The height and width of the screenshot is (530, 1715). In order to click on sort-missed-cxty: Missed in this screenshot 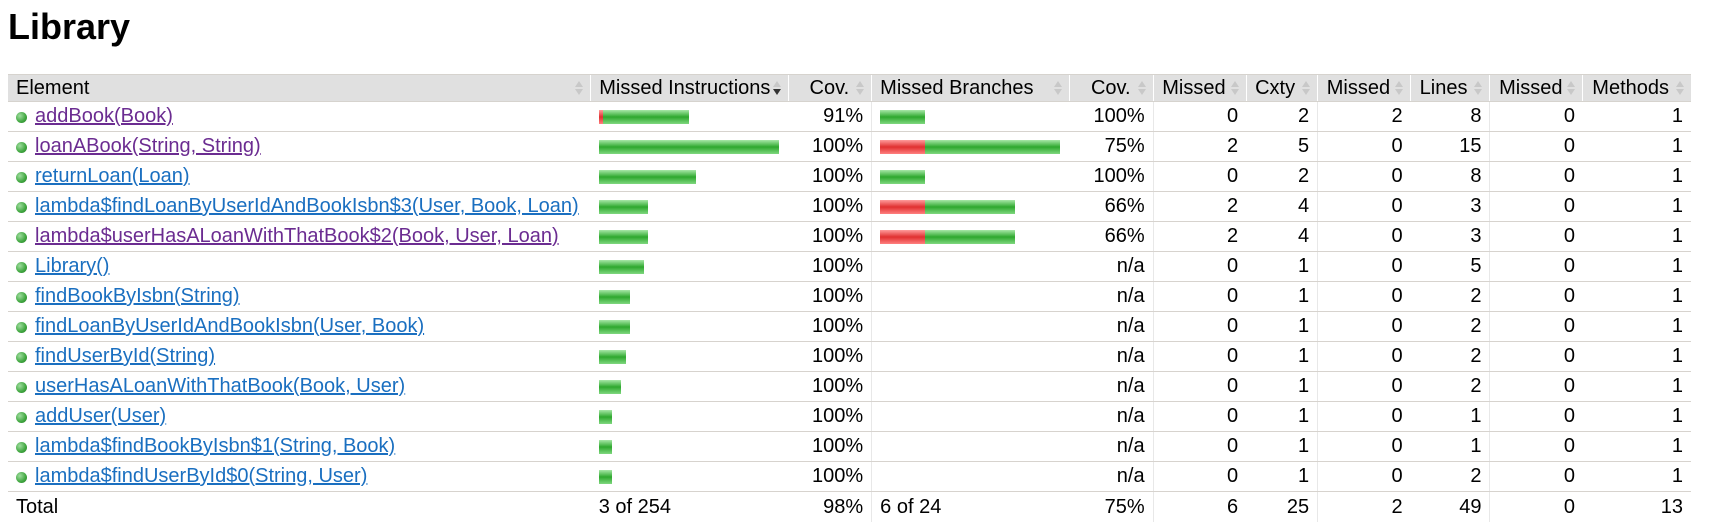, I will do `click(1199, 88)`.